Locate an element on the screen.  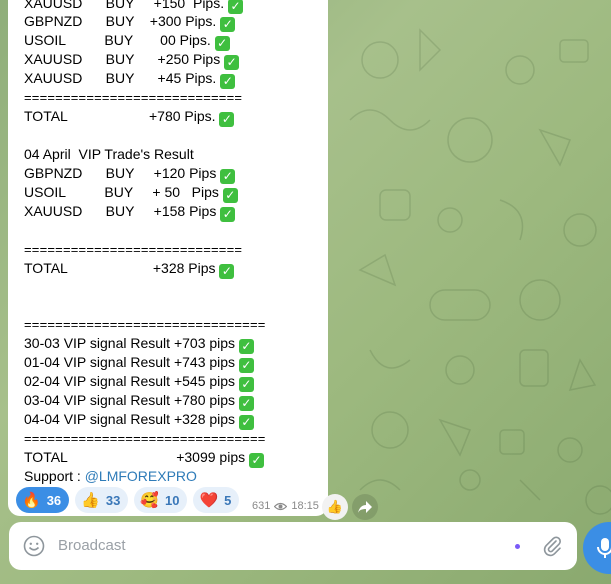
message-line: 04-04 VIP signal Result +328 pips ✓ is located at coordinates (139, 420).